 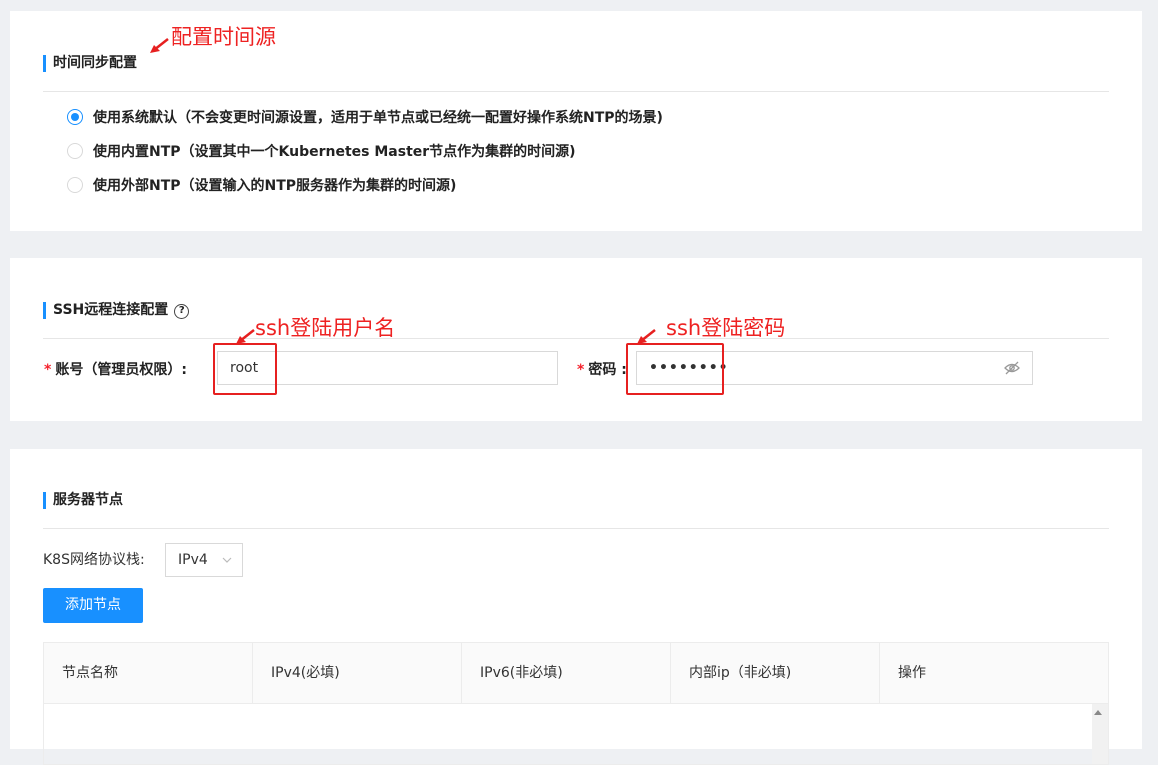 I want to click on ssh-section-title: SSH远程连接配置?, so click(x=116, y=310).